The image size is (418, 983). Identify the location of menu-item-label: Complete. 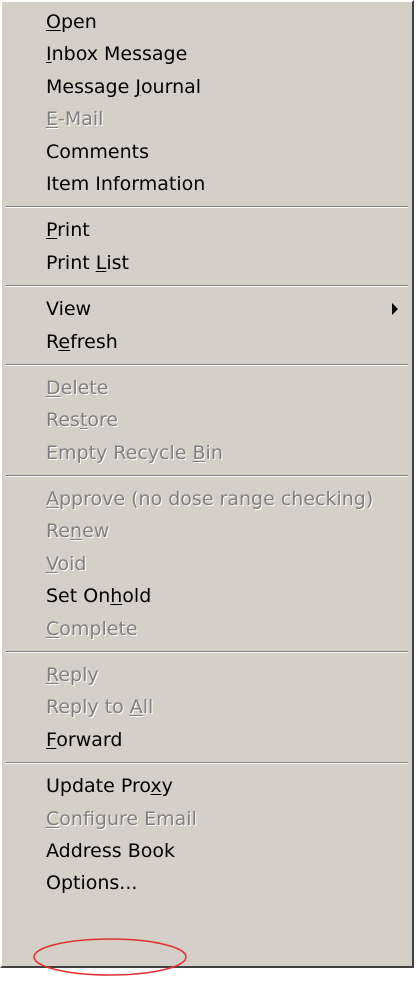
(92, 628).